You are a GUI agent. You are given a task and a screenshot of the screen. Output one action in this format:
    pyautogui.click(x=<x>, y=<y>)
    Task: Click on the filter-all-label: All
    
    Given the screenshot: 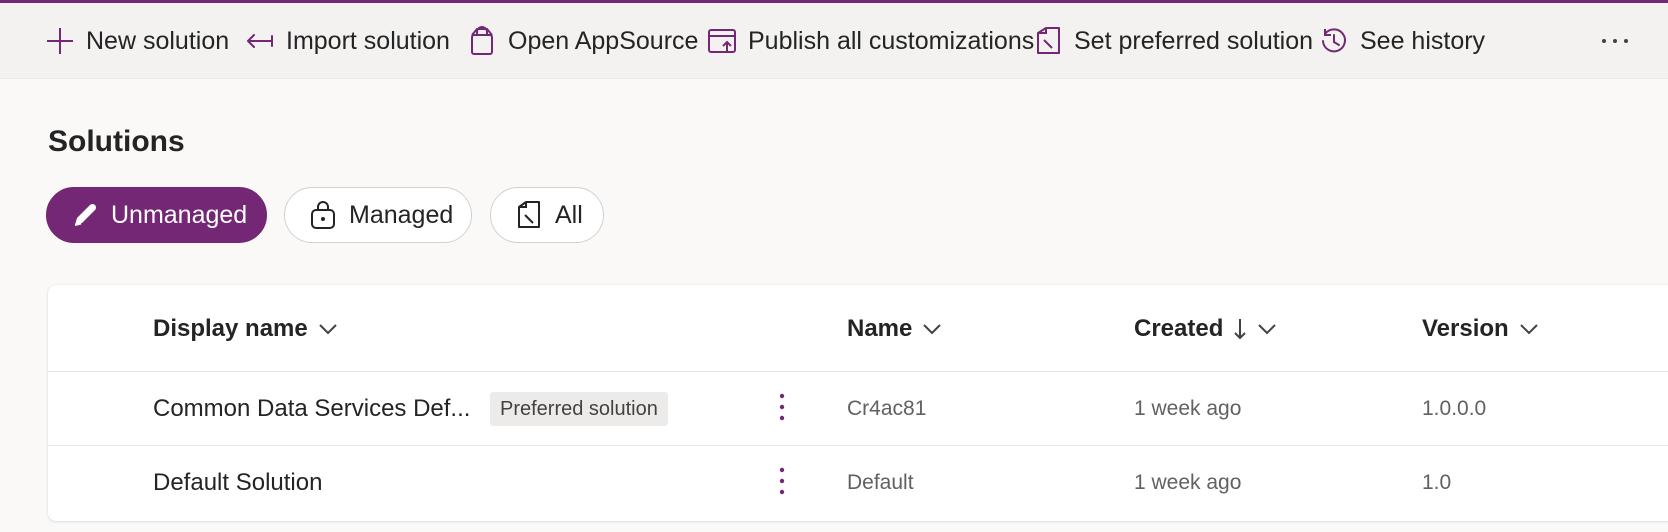 What is the action you would take?
    pyautogui.click(x=569, y=214)
    